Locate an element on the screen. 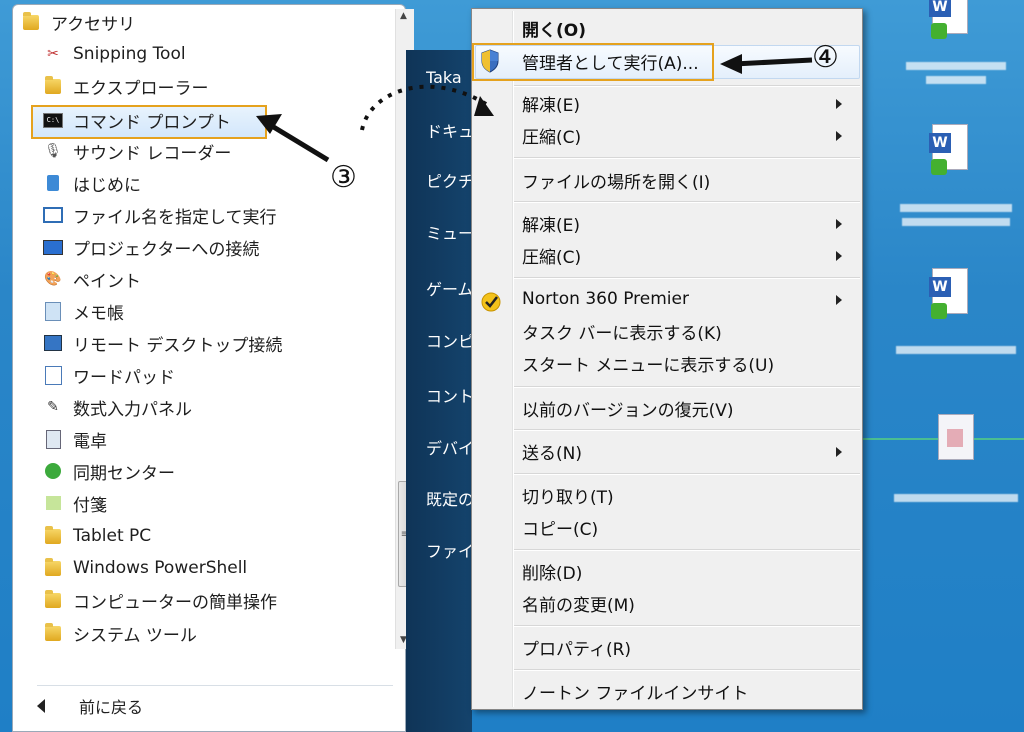 The height and width of the screenshot is (732, 1024). program-item: 同期センター is located at coordinates (213, 471).